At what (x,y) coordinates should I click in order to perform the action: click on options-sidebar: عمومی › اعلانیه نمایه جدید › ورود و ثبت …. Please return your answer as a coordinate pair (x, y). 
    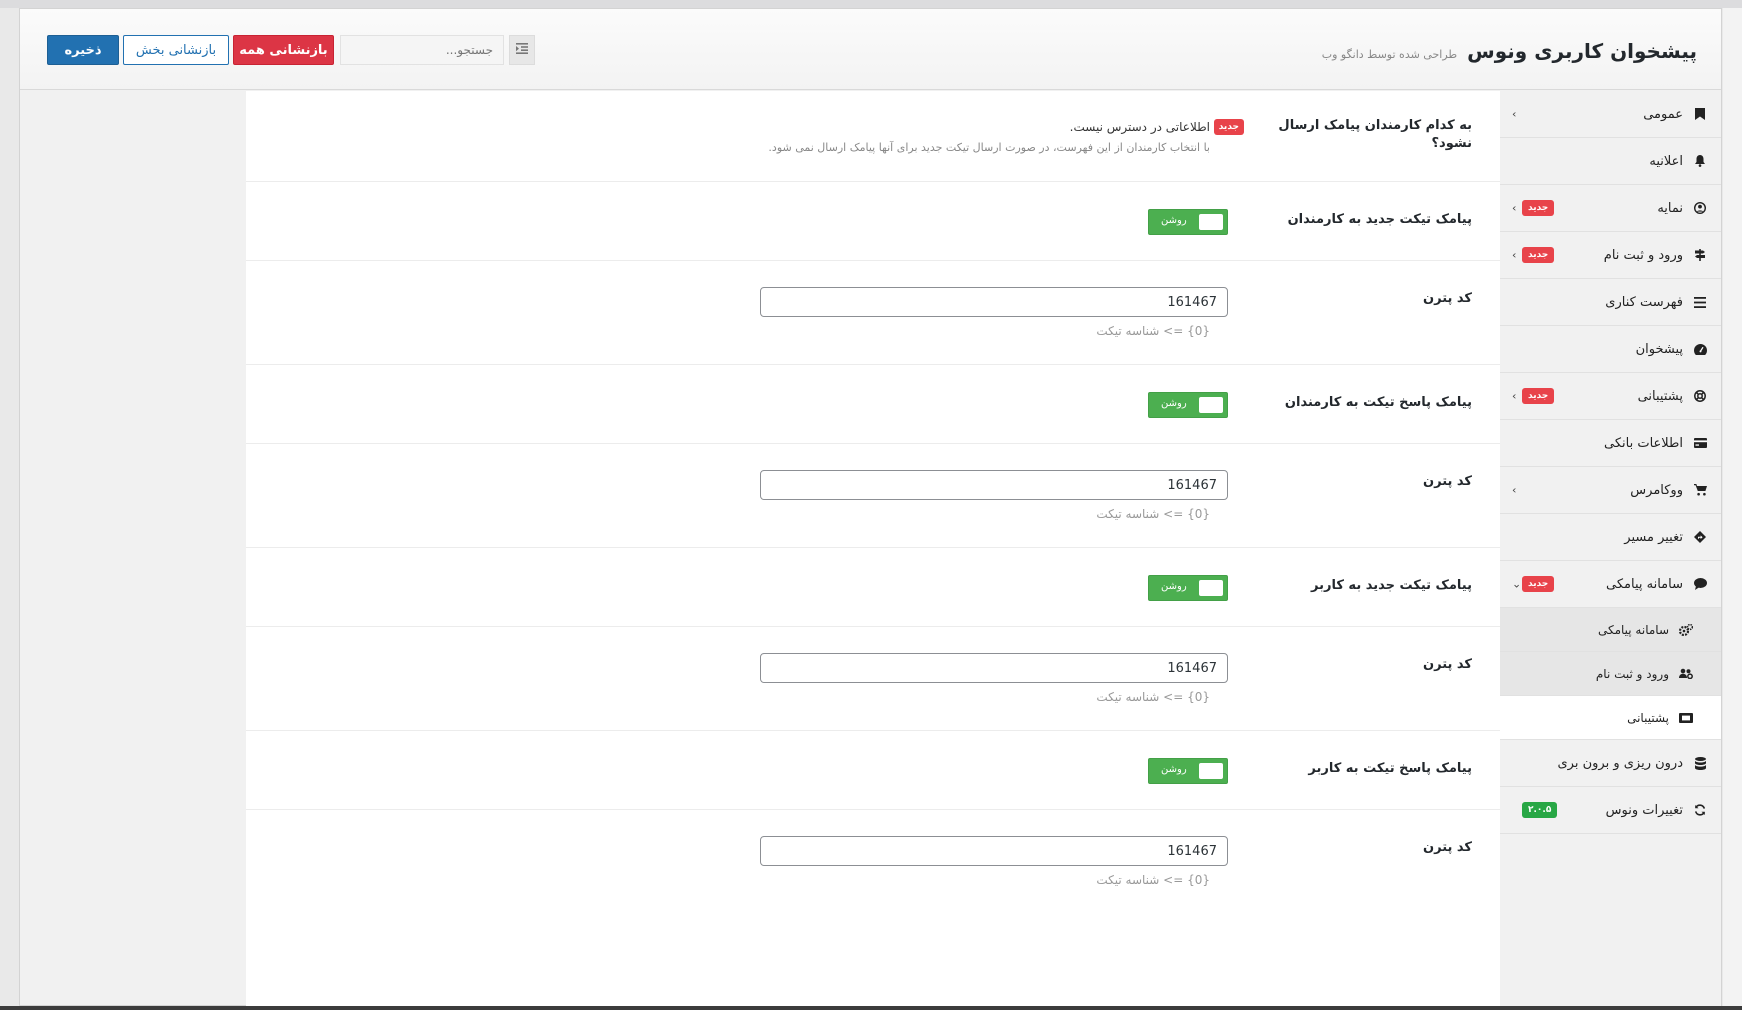
    Looking at the image, I should click on (1610, 549).